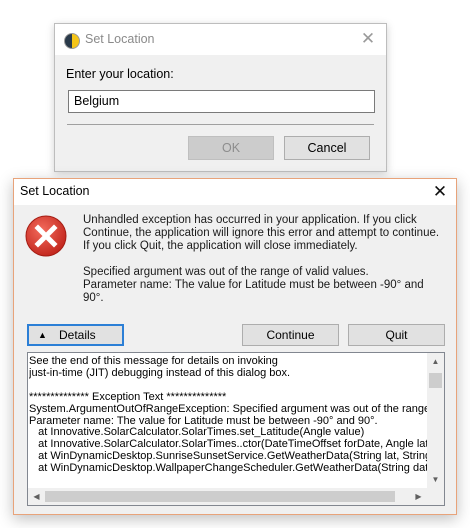  What do you see at coordinates (72, 41) in the screenshot?
I see `app-icon` at bounding box center [72, 41].